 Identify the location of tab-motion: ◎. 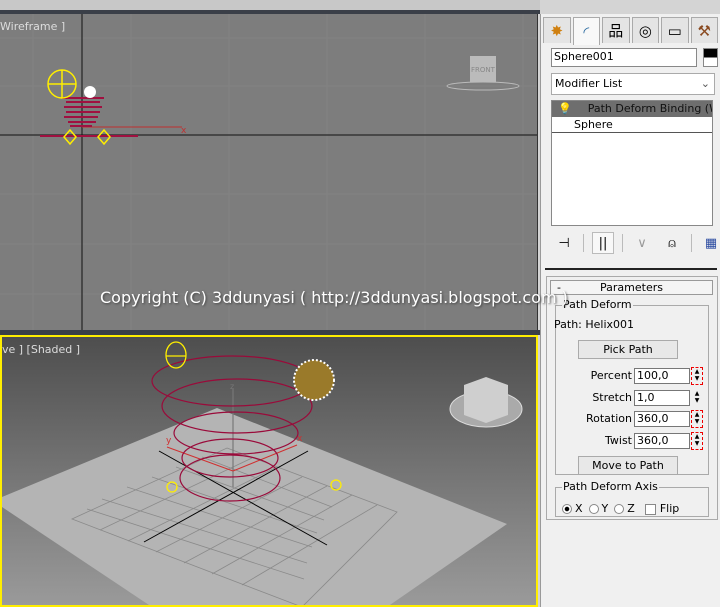
(645, 30).